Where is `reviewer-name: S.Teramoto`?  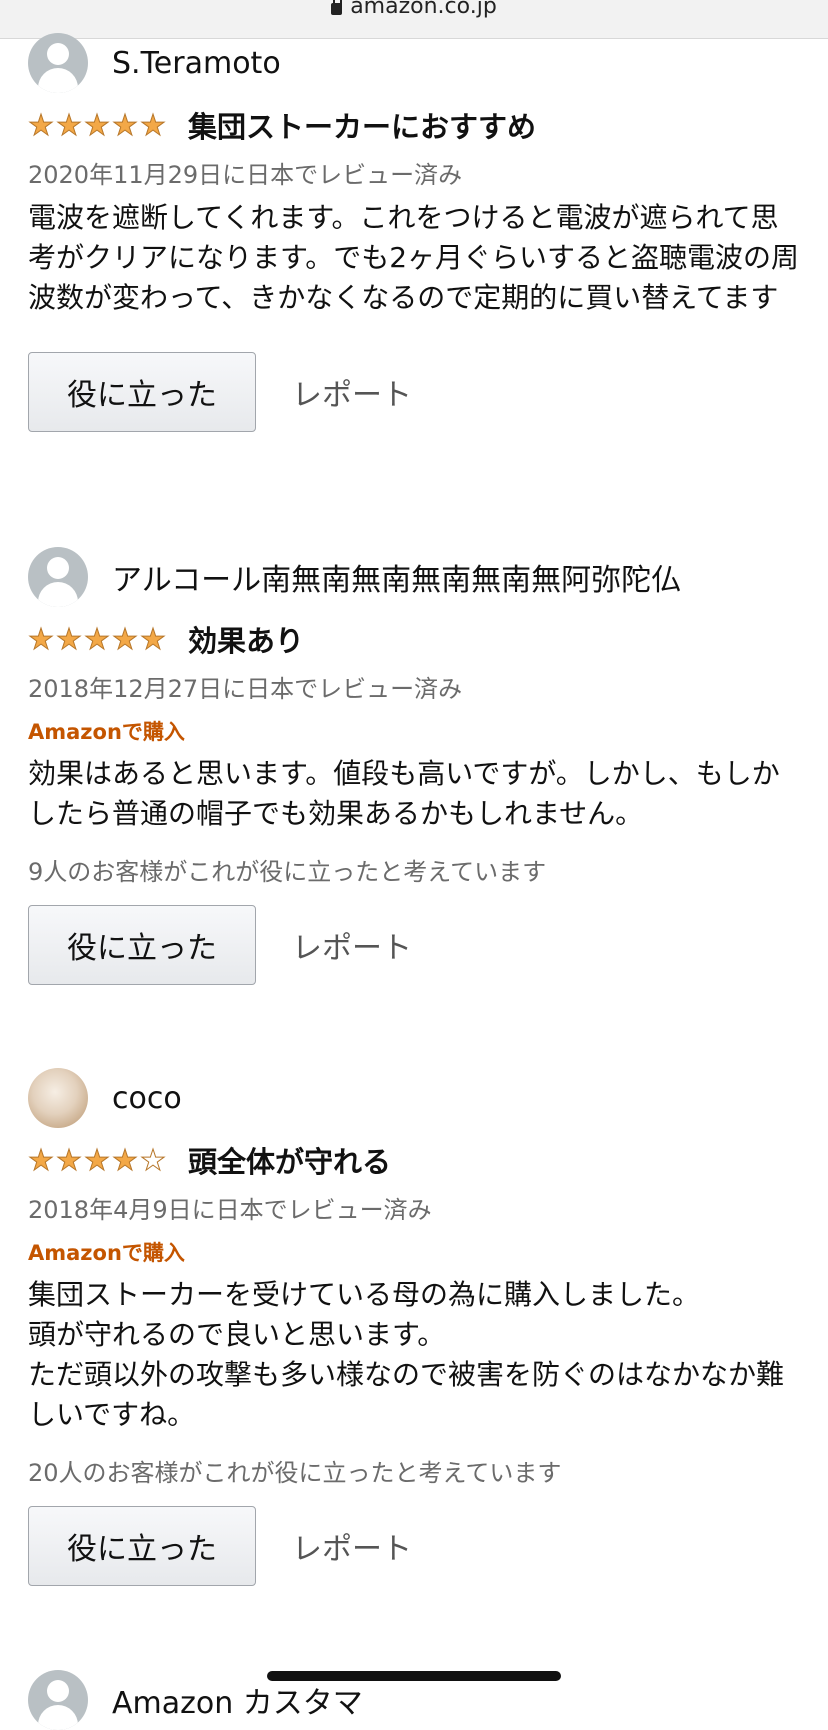 reviewer-name: S.Teramoto is located at coordinates (196, 63).